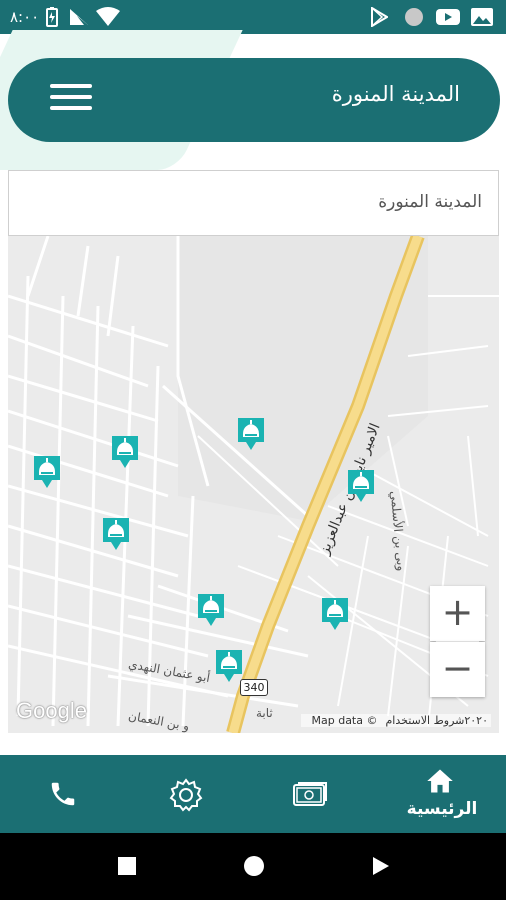 This screenshot has height=900, width=506. I want to click on city-field-value: المدينة المنورة, so click(430, 202).